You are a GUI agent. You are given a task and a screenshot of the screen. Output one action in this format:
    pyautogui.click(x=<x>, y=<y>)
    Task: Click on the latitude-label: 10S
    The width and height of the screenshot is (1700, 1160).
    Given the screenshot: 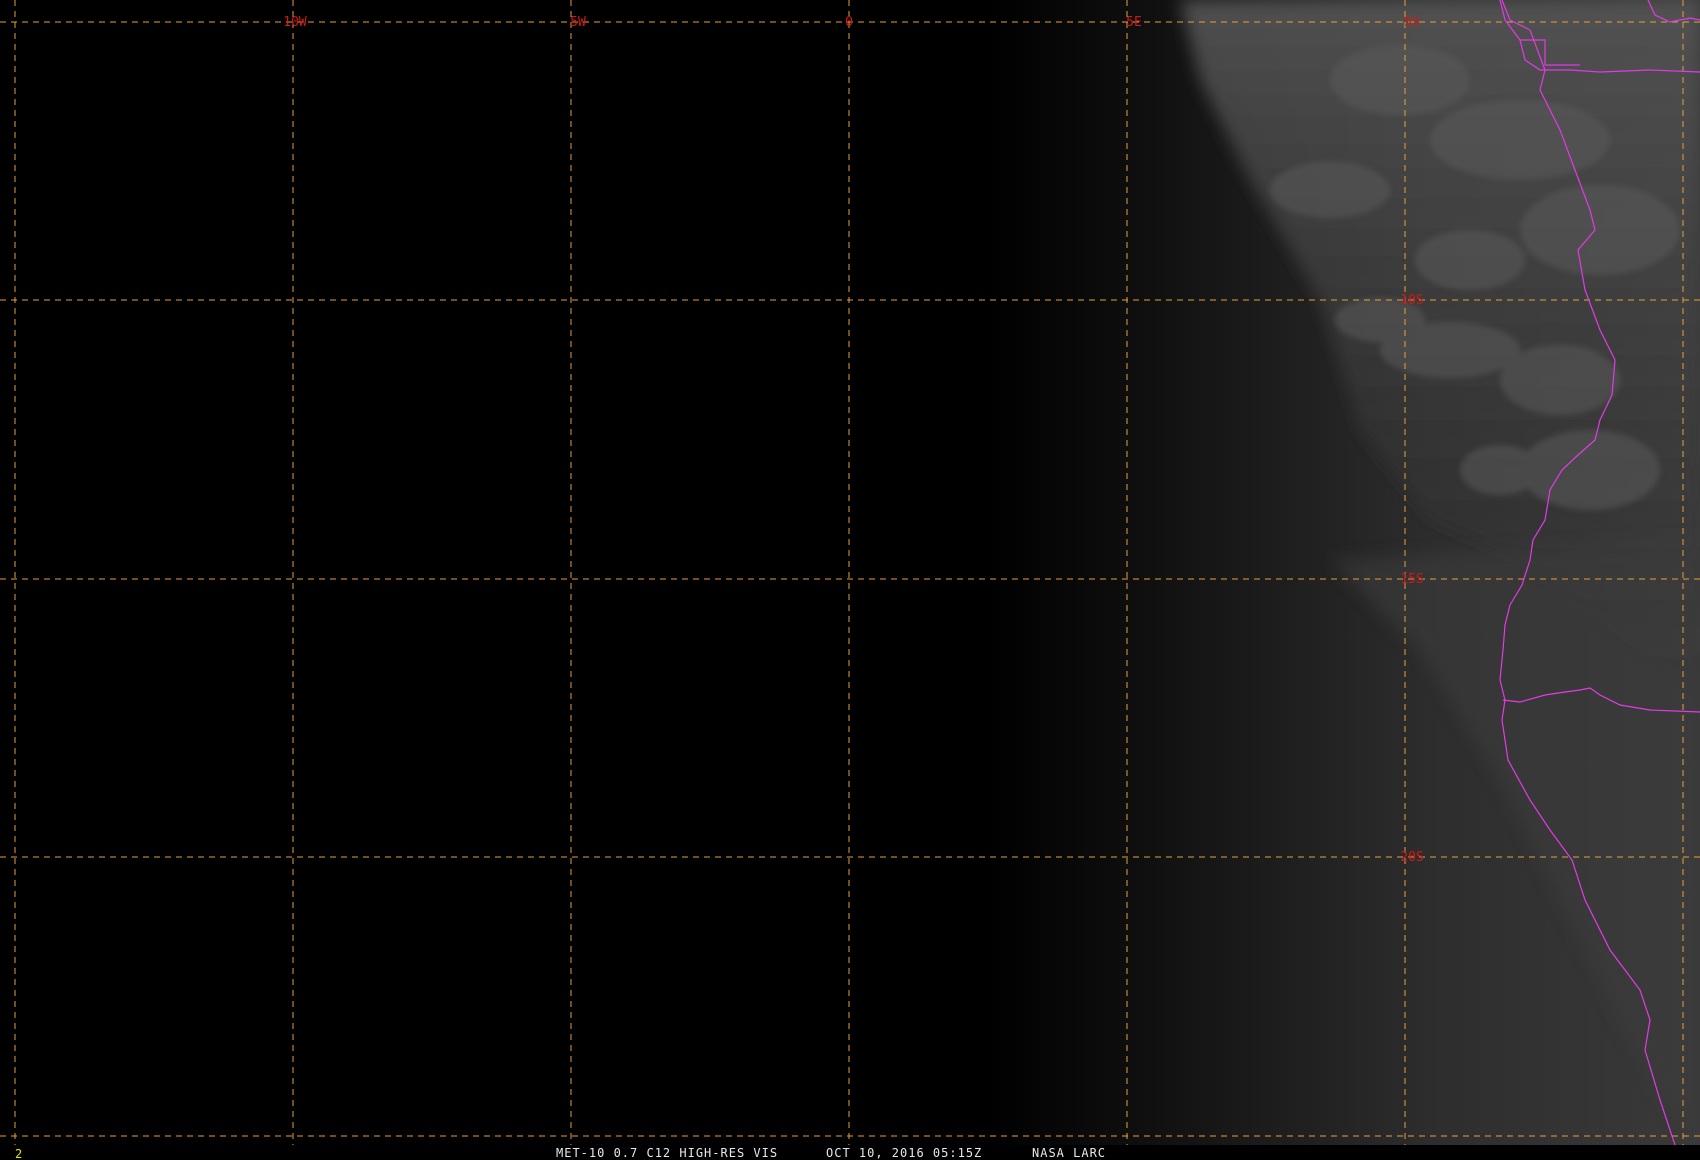 What is the action you would take?
    pyautogui.click(x=1411, y=300)
    